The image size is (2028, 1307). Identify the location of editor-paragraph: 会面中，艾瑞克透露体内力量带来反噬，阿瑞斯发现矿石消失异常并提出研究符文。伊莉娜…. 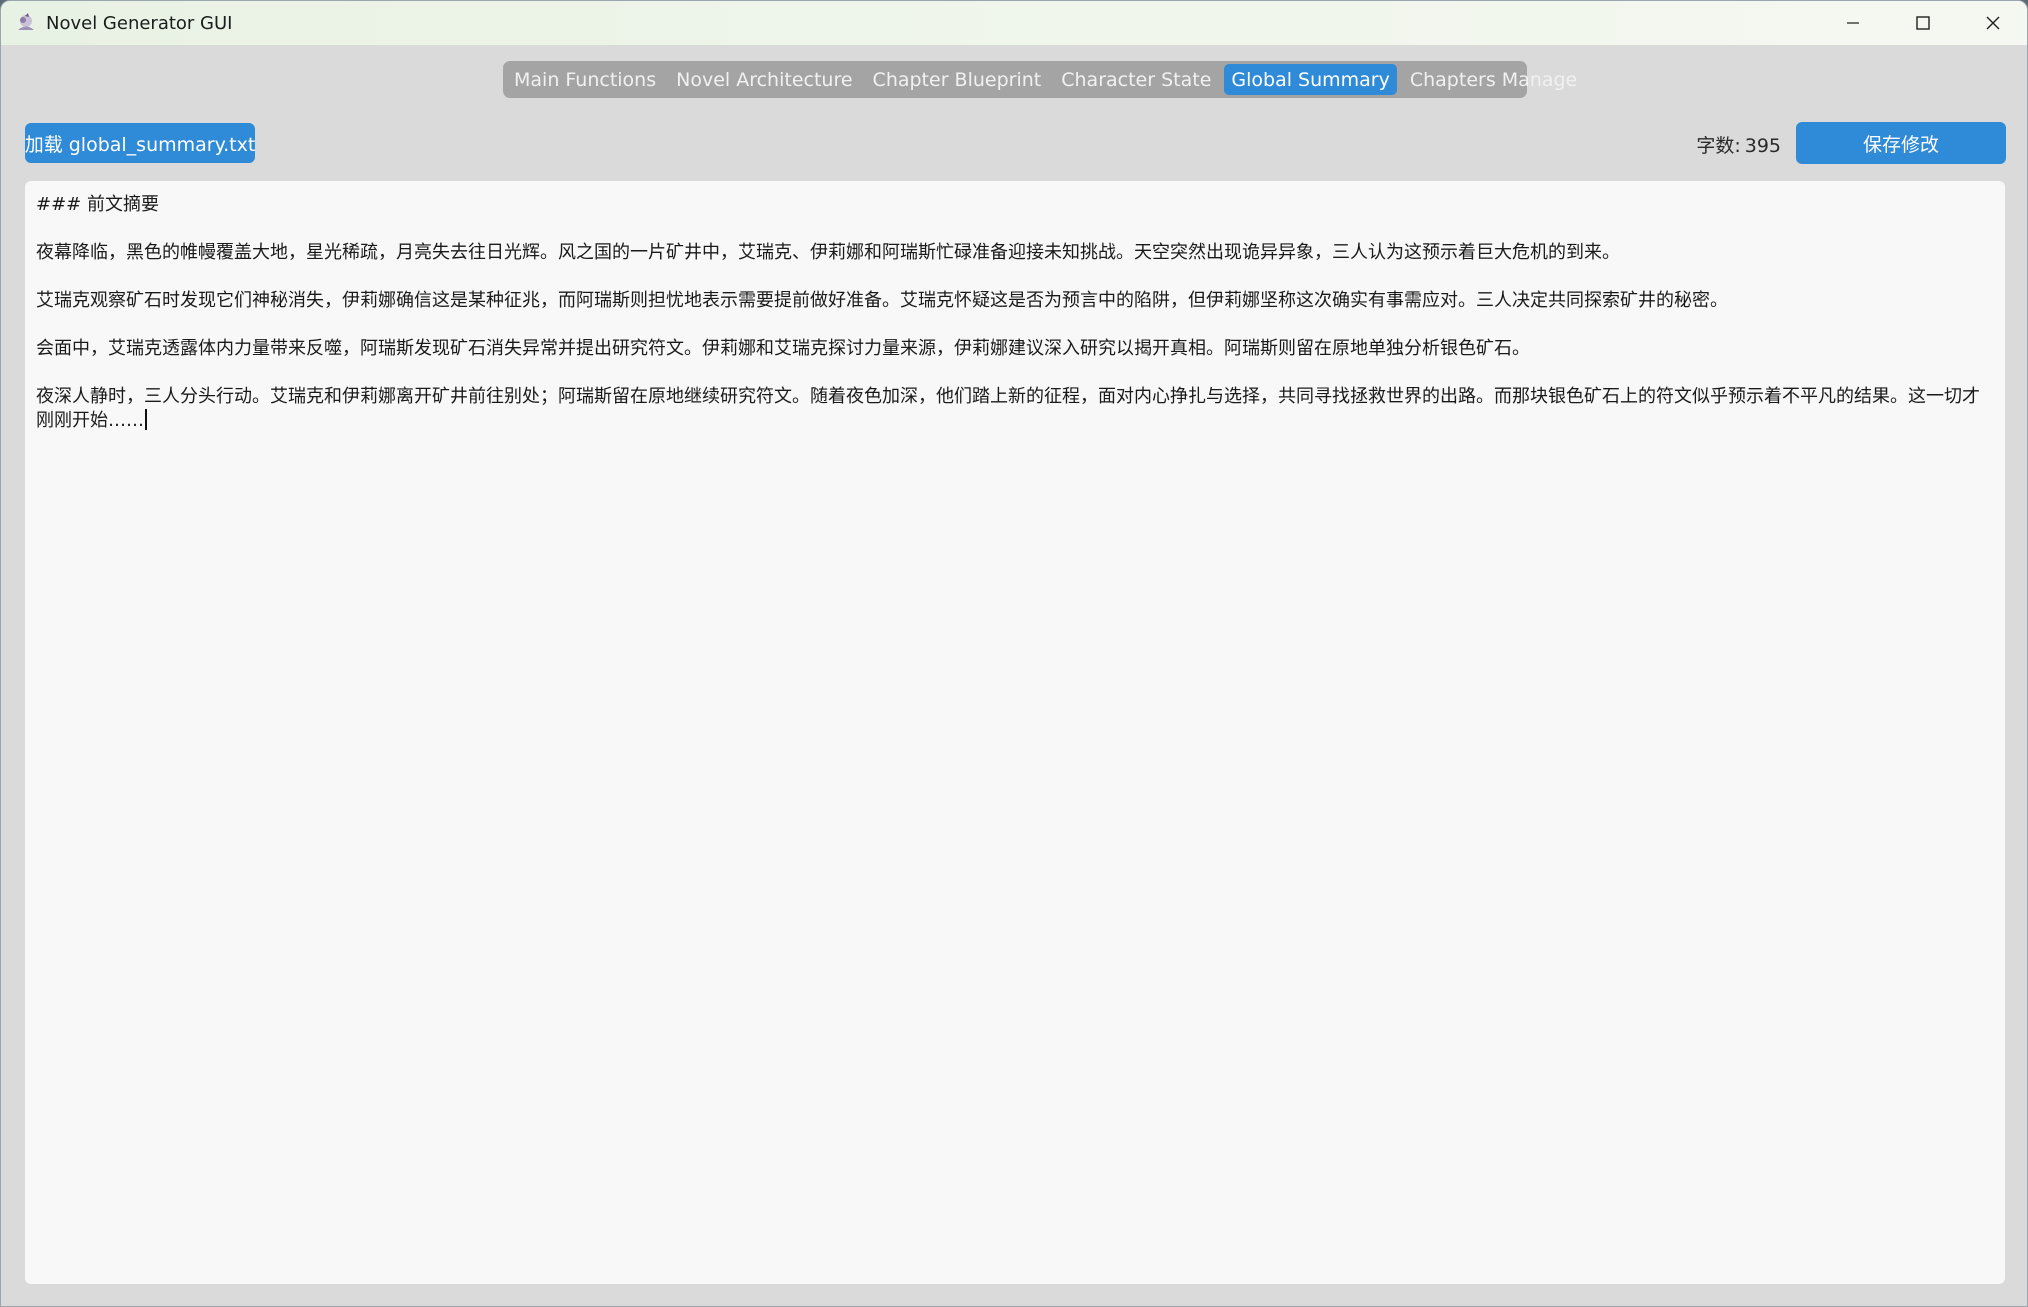
(783, 348).